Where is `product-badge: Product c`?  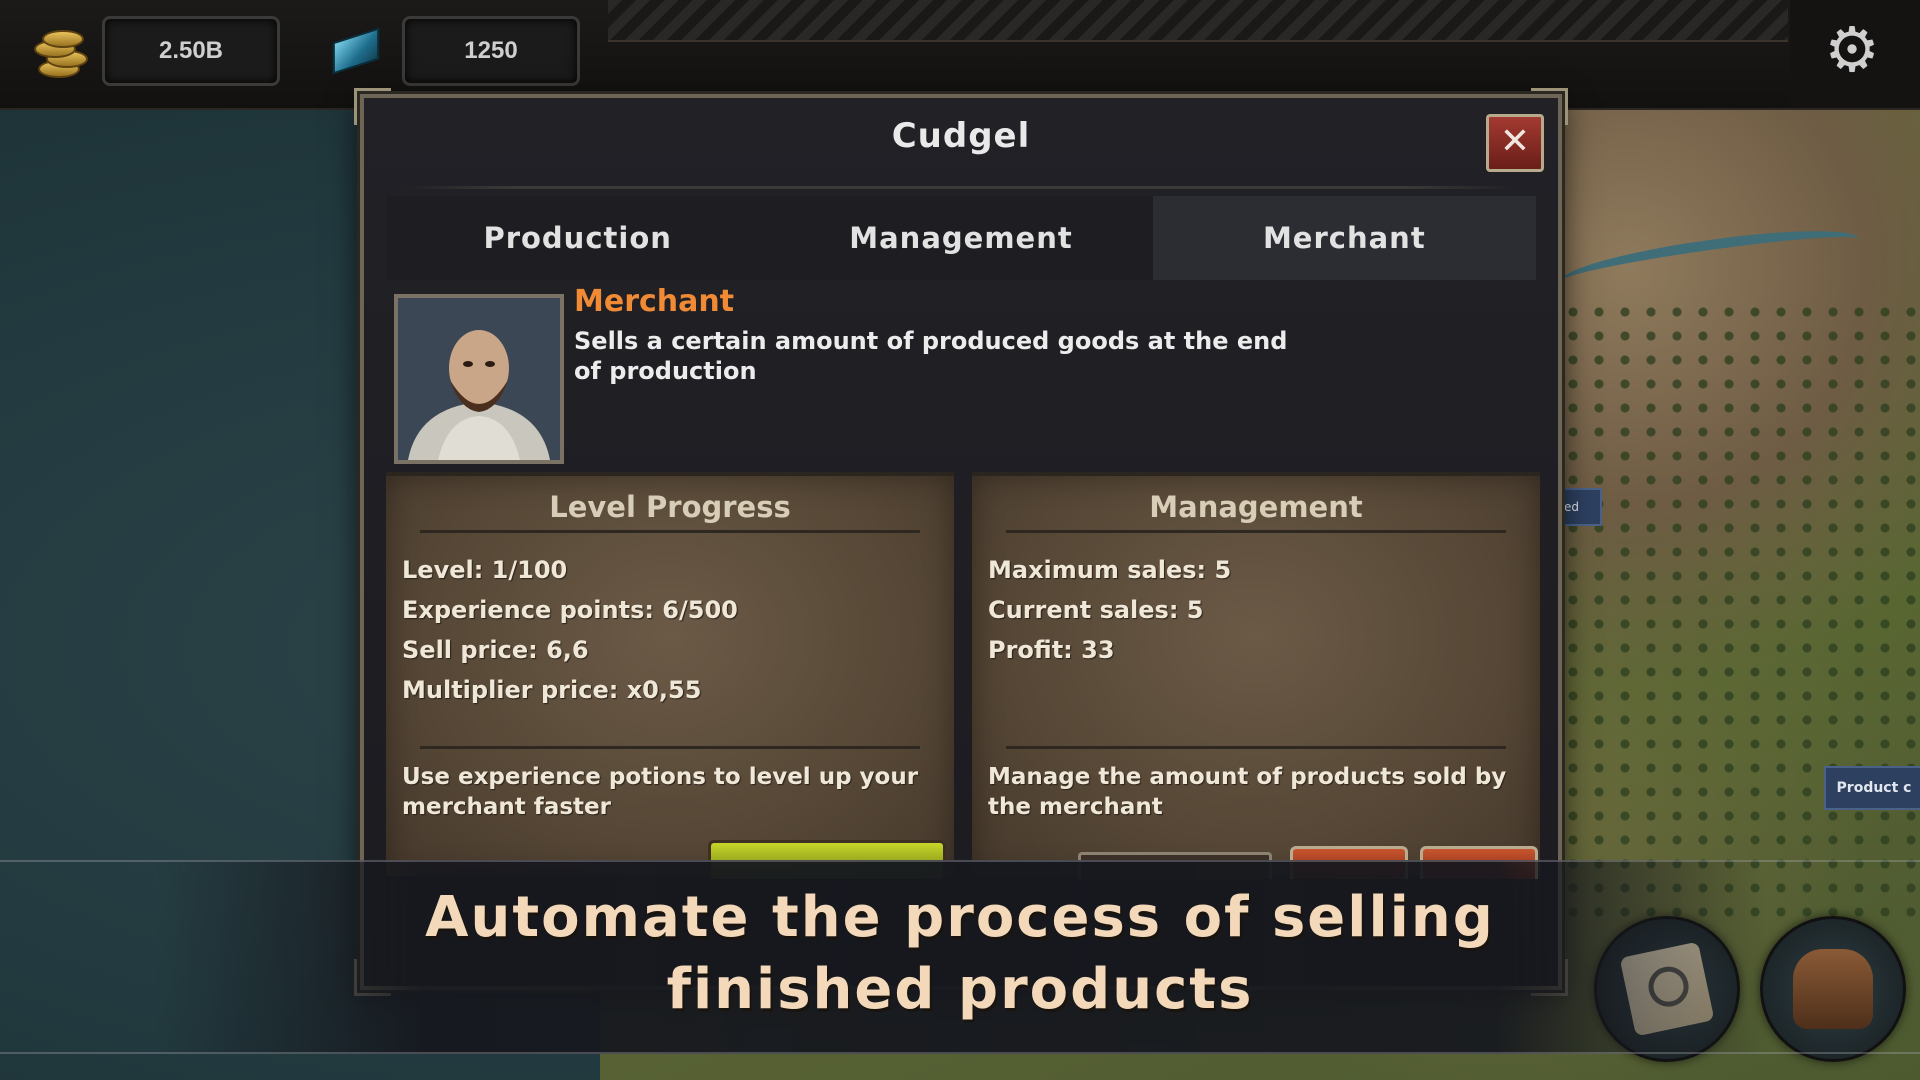 product-badge: Product c is located at coordinates (1872, 788).